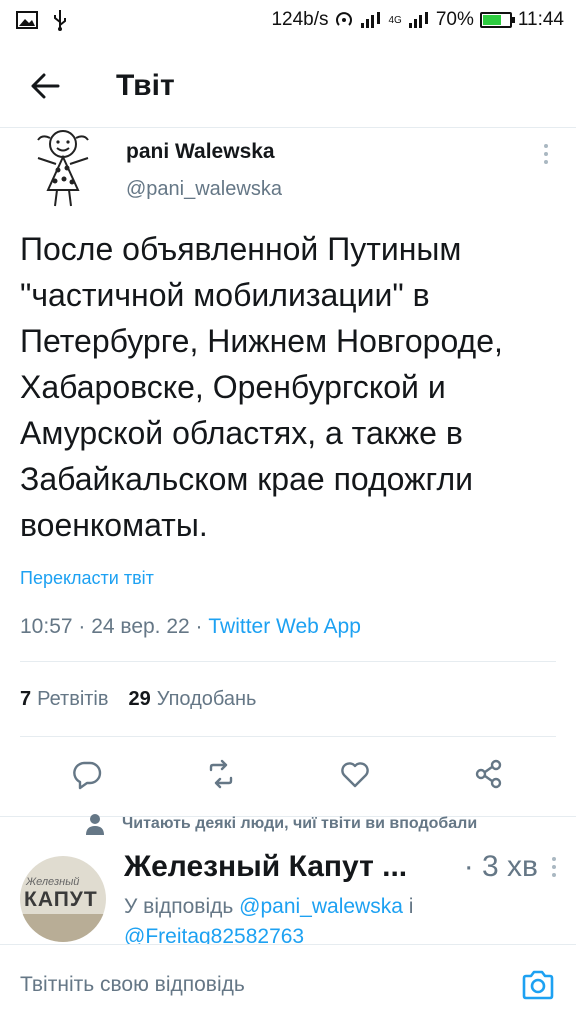  I want to click on doodle-girl-avatar, so click(63, 168).